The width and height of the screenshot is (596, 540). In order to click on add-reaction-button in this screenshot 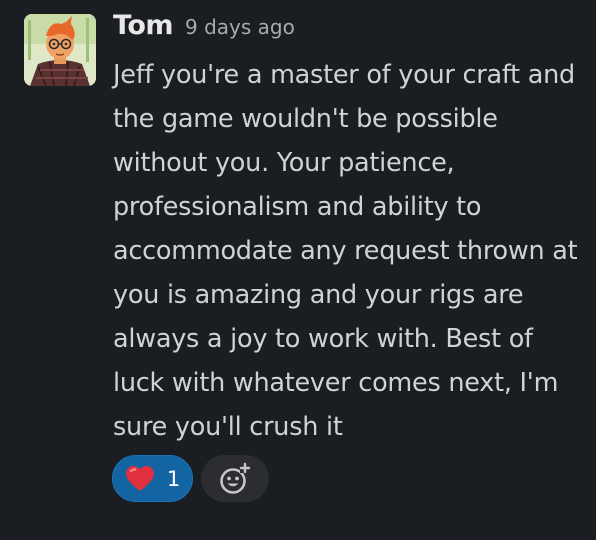, I will do `click(235, 478)`.